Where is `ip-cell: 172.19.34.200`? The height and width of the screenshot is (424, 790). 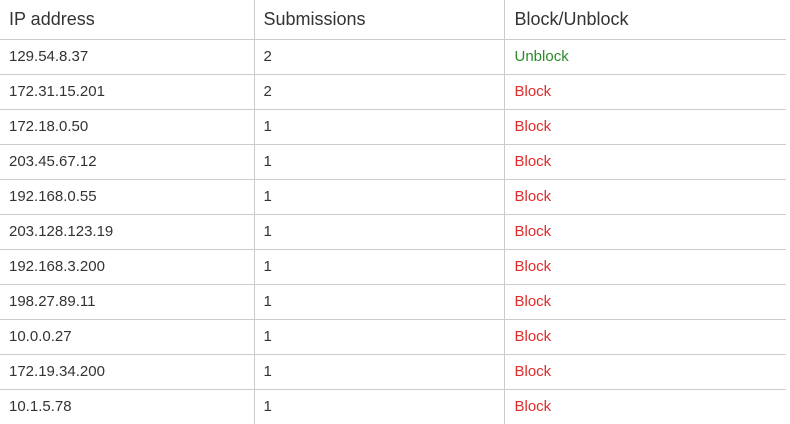 ip-cell: 172.19.34.200 is located at coordinates (127, 372).